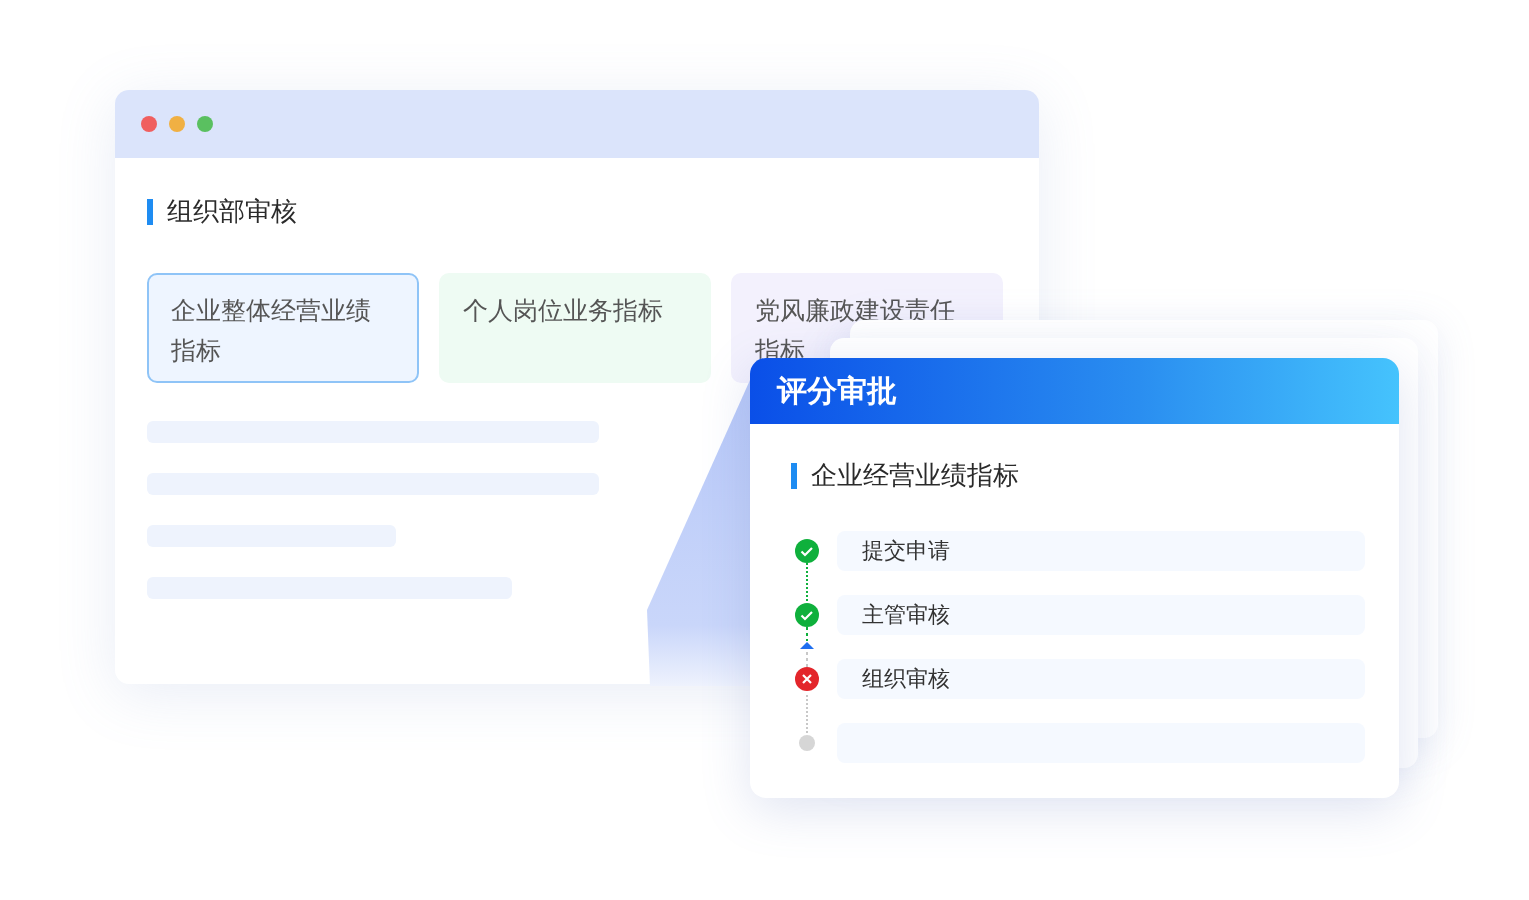  What do you see at coordinates (205, 124) in the screenshot?
I see `maximize-dot-icon` at bounding box center [205, 124].